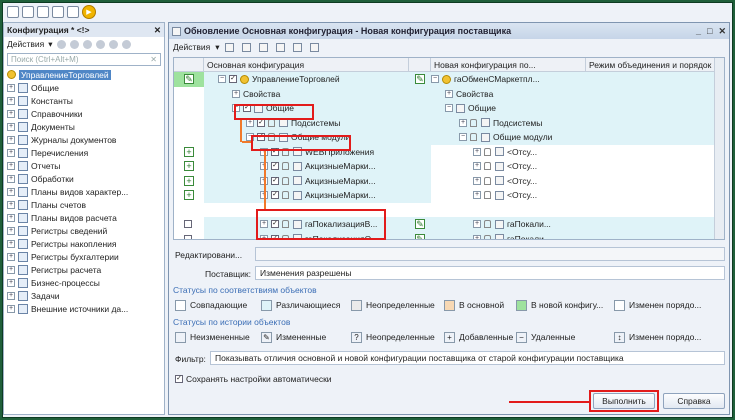 This screenshot has height=420, width=735. What do you see at coordinates (74, 44) in the screenshot?
I see `copy-icon` at bounding box center [74, 44].